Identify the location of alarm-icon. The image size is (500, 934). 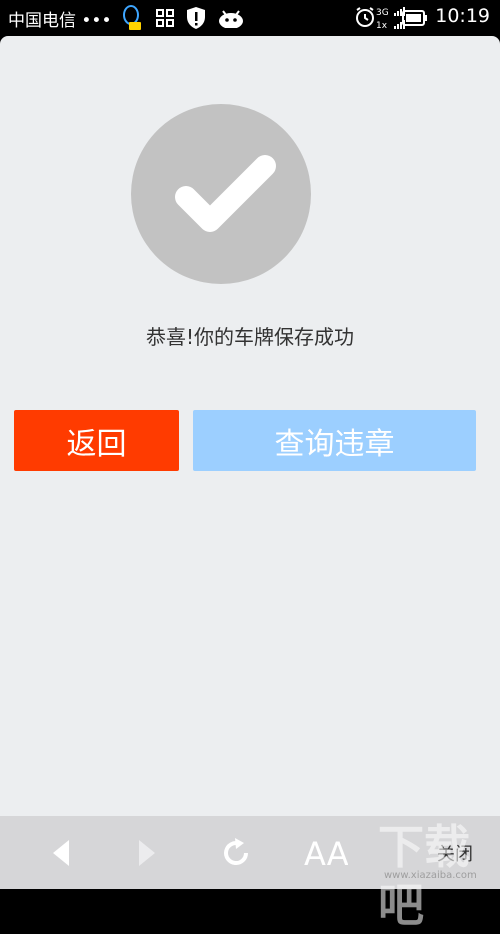
(365, 19).